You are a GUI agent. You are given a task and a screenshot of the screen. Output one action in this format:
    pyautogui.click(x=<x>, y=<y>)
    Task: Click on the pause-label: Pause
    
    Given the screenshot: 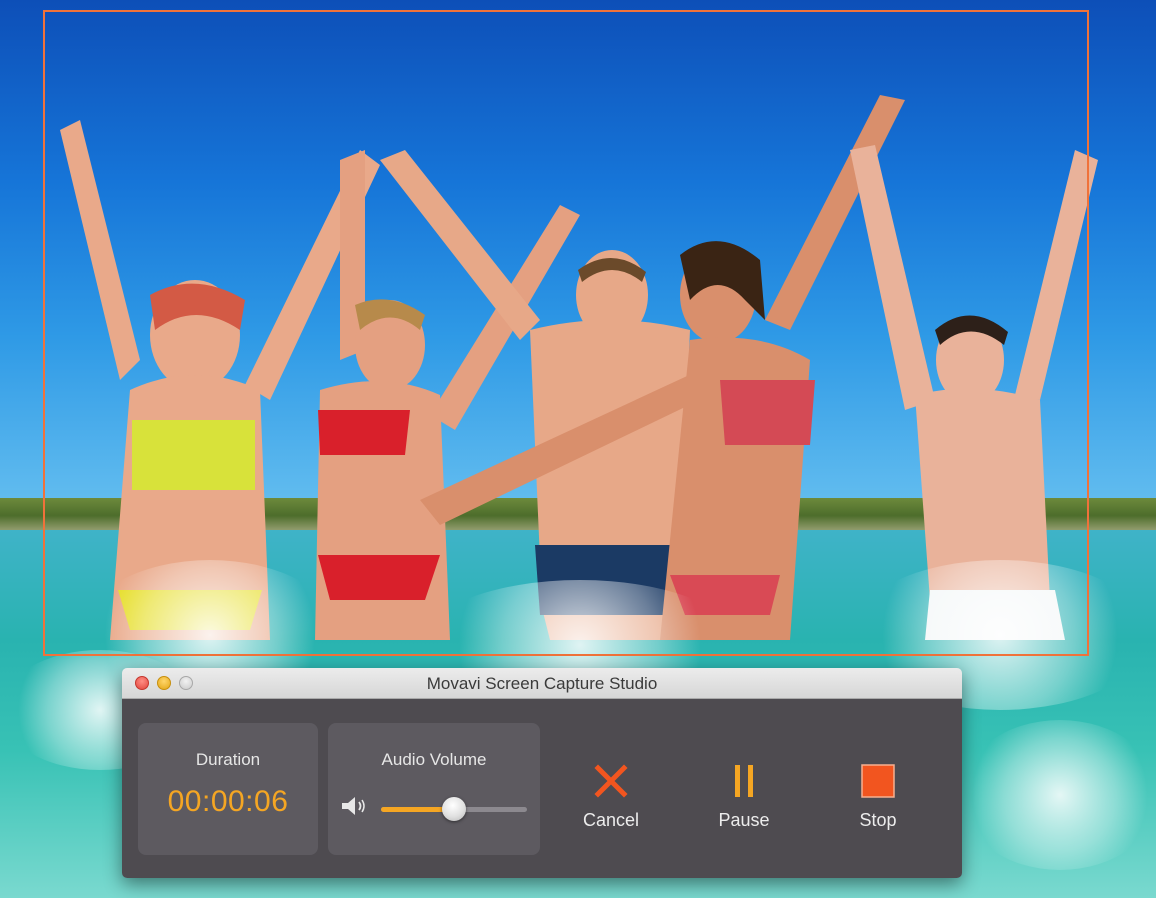 What is the action you would take?
    pyautogui.click(x=744, y=820)
    